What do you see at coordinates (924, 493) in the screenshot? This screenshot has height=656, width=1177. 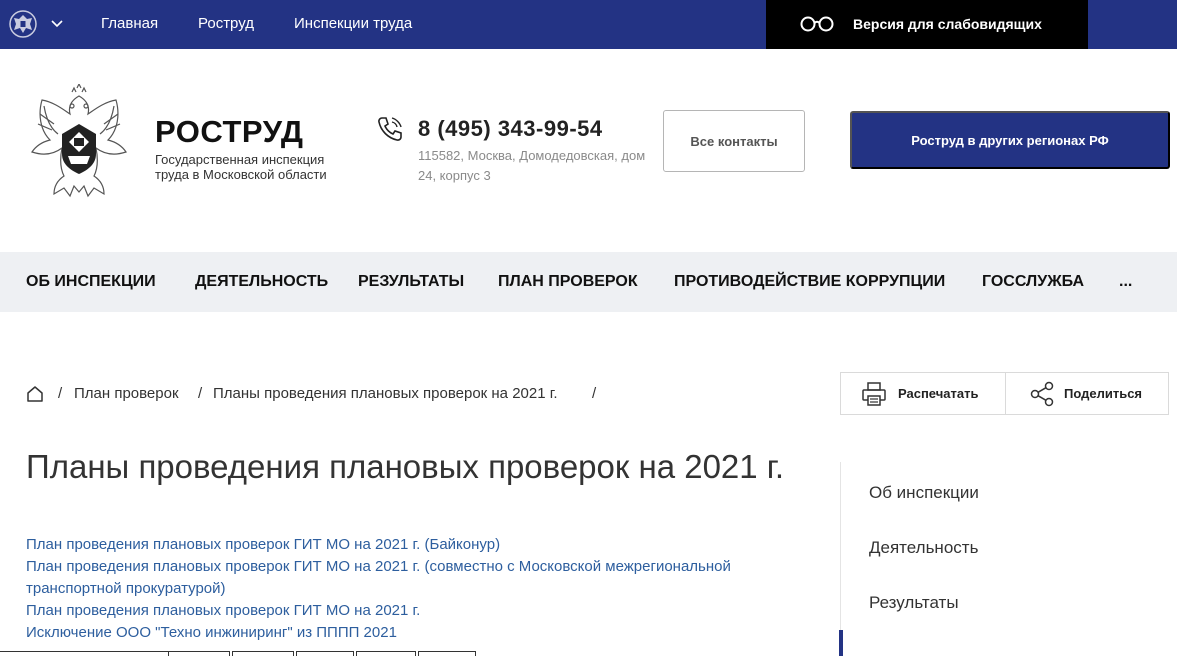 I see `side-menu-about: Об инспекции` at bounding box center [924, 493].